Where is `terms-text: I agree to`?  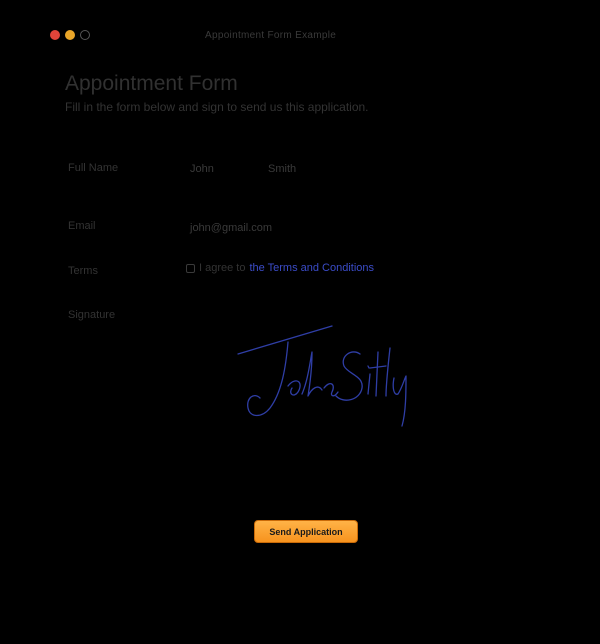
terms-text: I agree to is located at coordinates (222, 268).